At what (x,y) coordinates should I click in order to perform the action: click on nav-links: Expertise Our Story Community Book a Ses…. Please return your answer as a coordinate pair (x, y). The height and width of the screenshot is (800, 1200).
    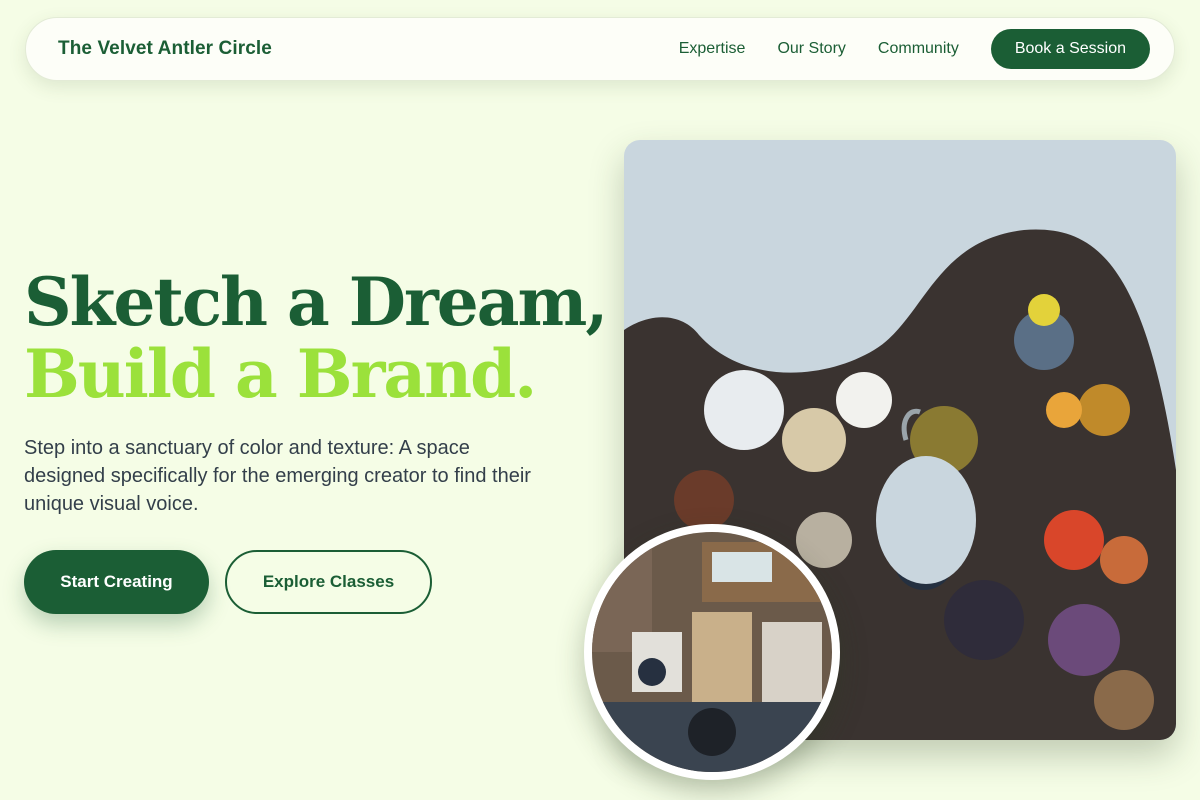
    Looking at the image, I should click on (914, 49).